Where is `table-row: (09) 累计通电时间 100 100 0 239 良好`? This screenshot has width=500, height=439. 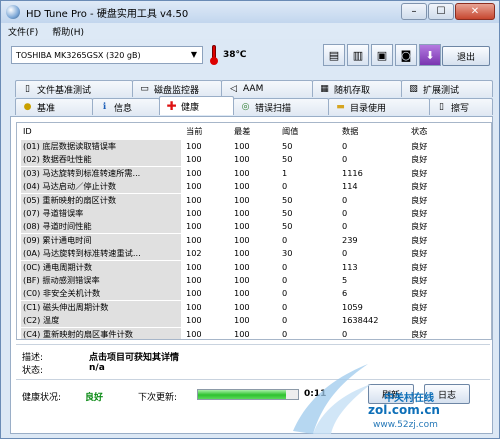 table-row: (09) 累计通电时间 100 100 0 239 良好 is located at coordinates (254, 240).